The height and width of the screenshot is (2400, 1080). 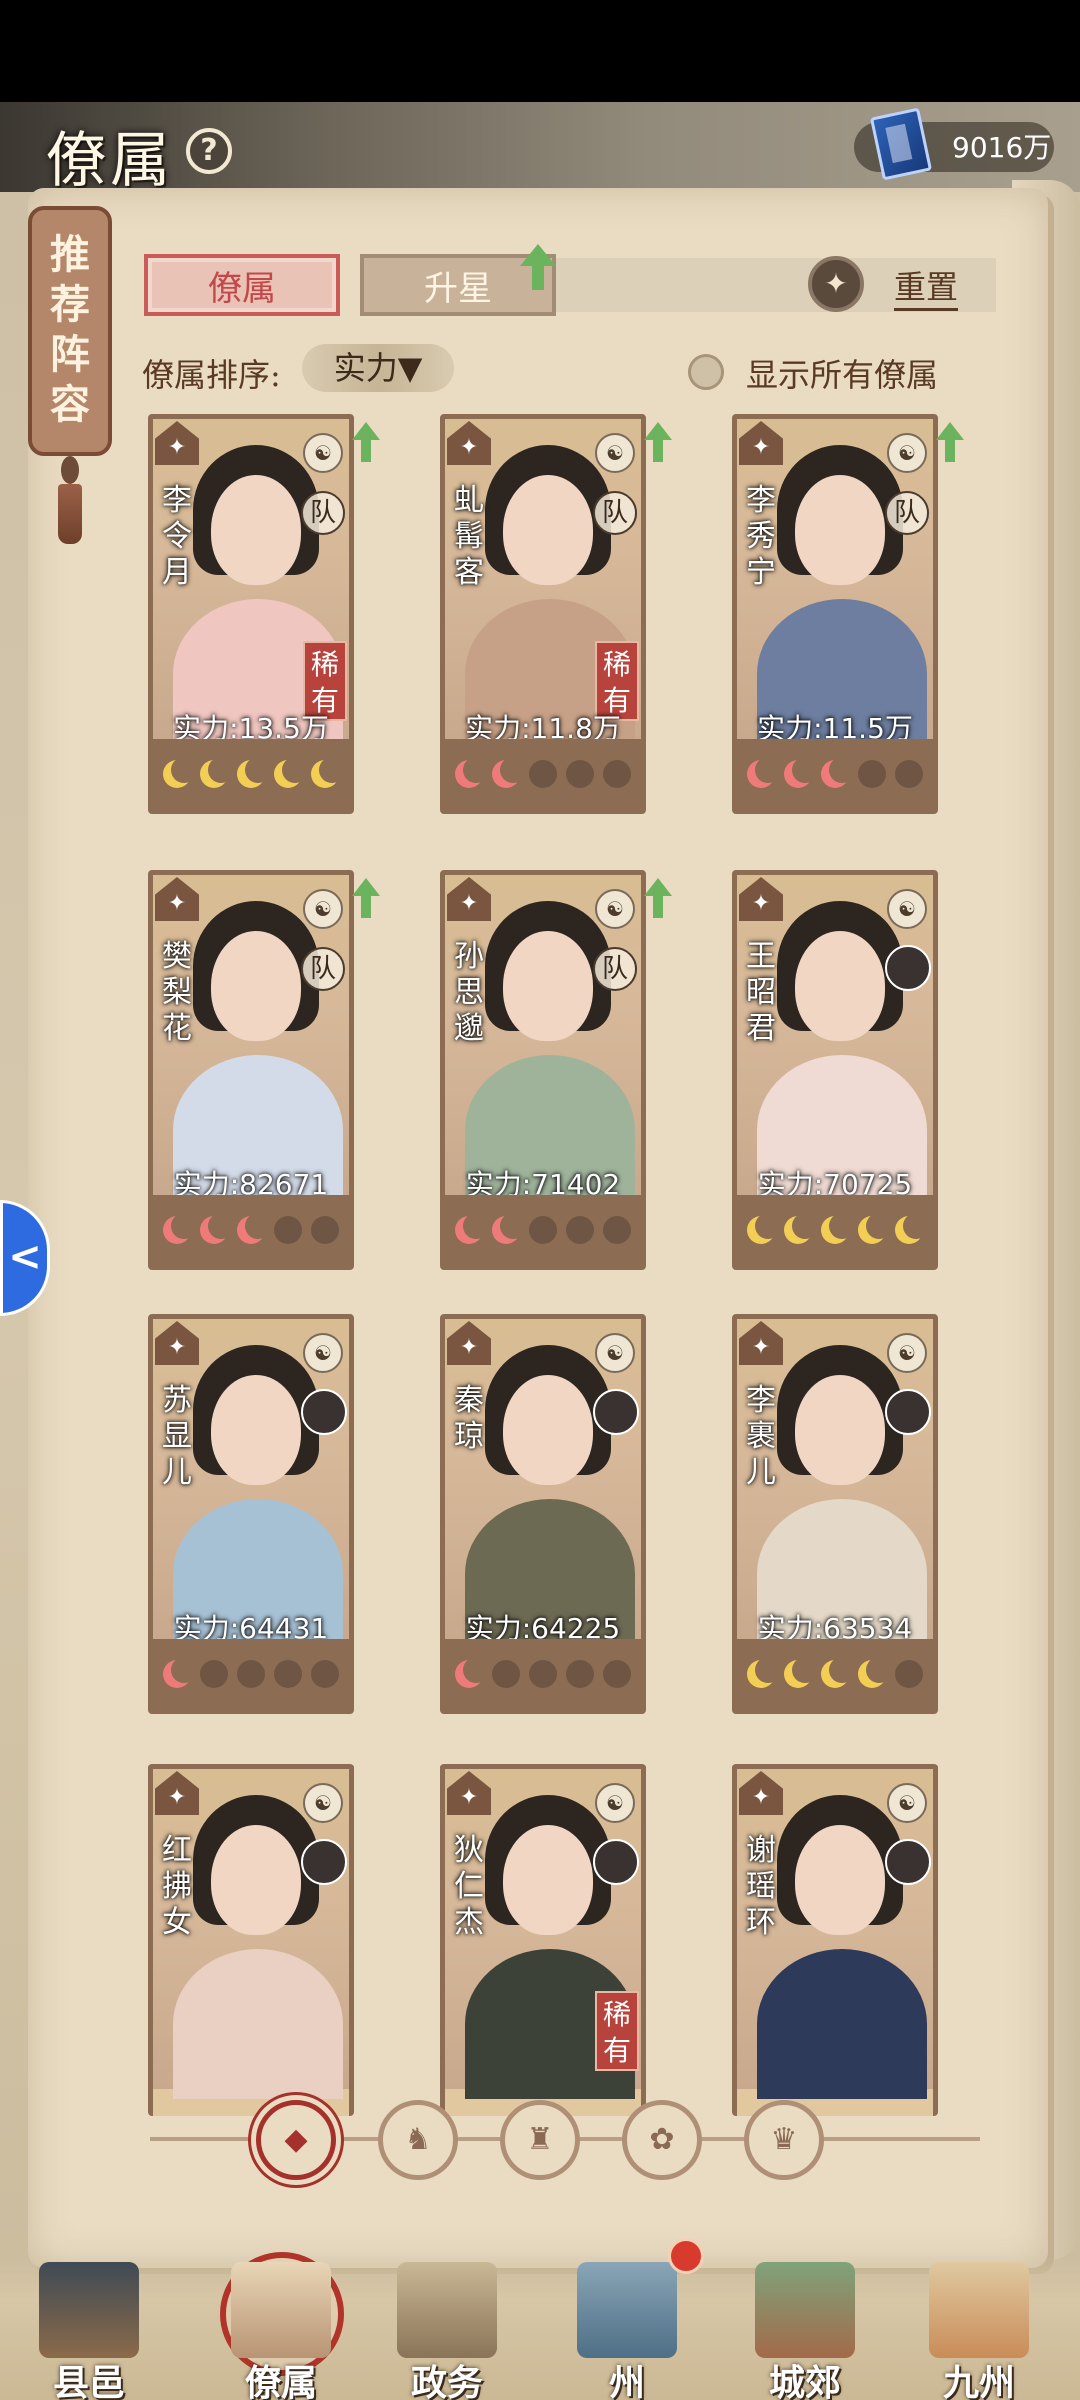 I want to click on card-name: 孙思邈, so click(x=469, y=993).